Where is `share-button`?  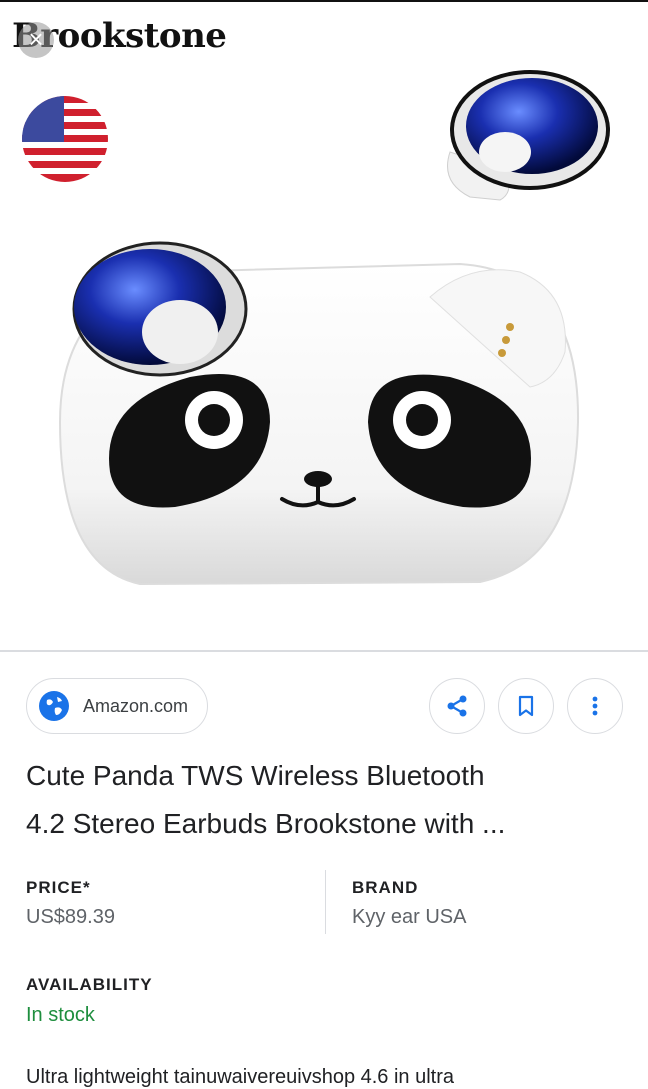 share-button is located at coordinates (457, 706).